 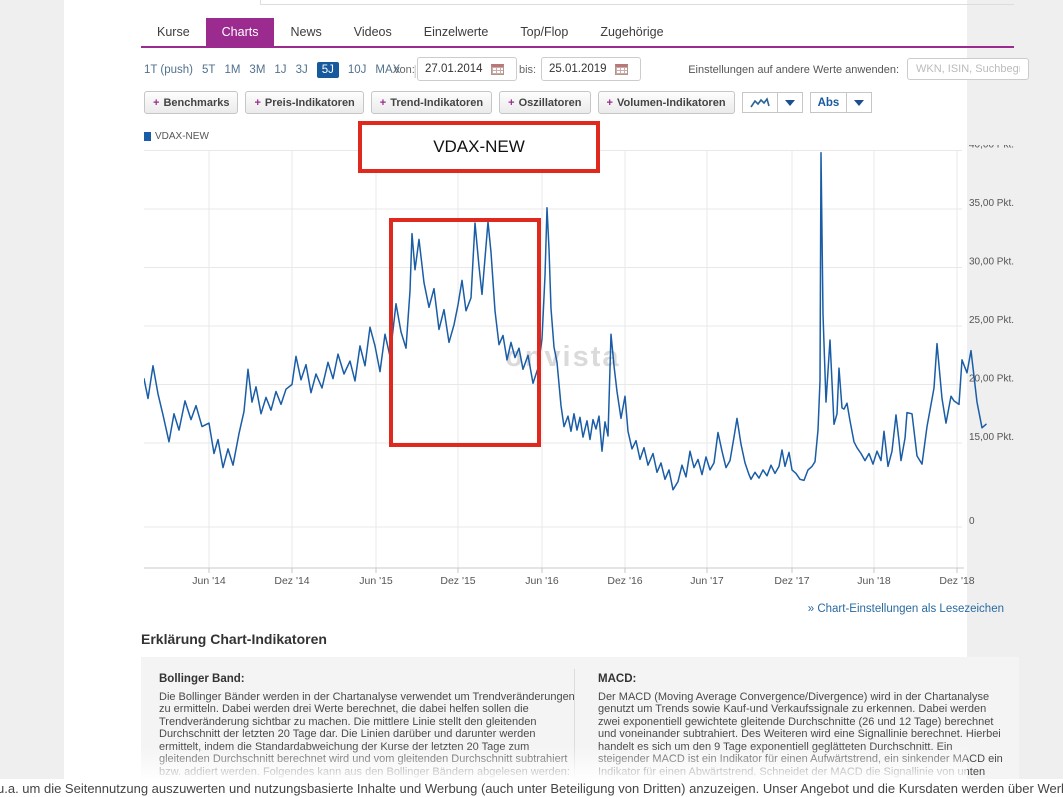 What do you see at coordinates (373, 32) in the screenshot?
I see `tab-videos: Videos` at bounding box center [373, 32].